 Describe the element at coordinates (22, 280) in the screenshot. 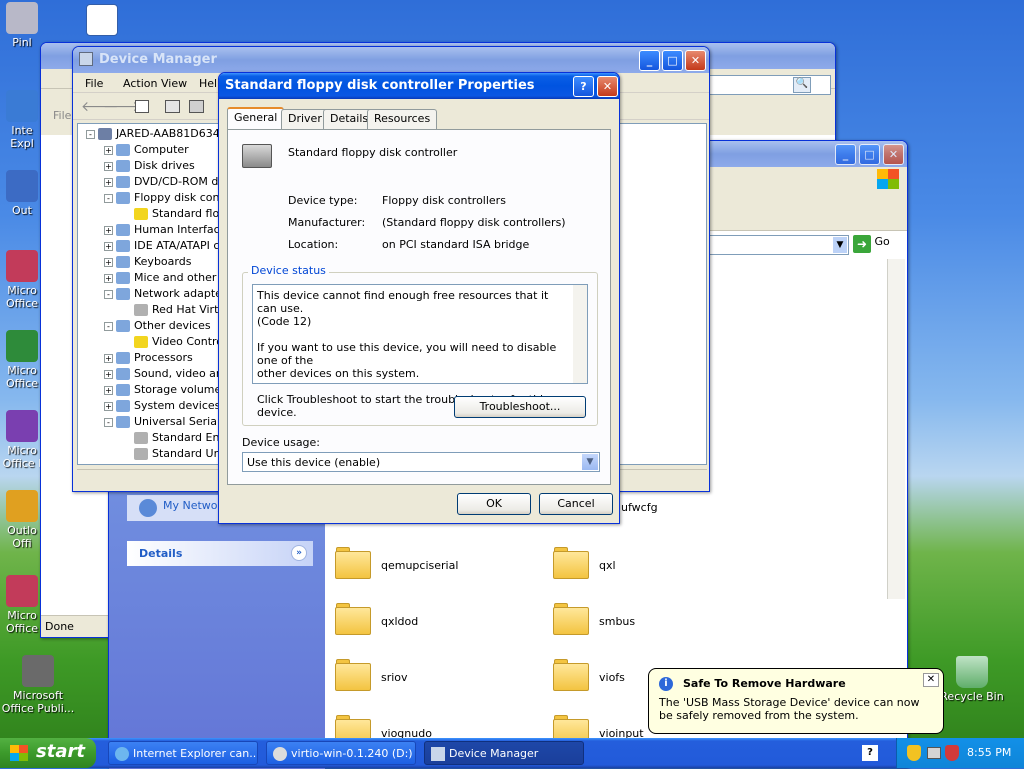

I see `desktop-icon-3: Micro Office` at that location.